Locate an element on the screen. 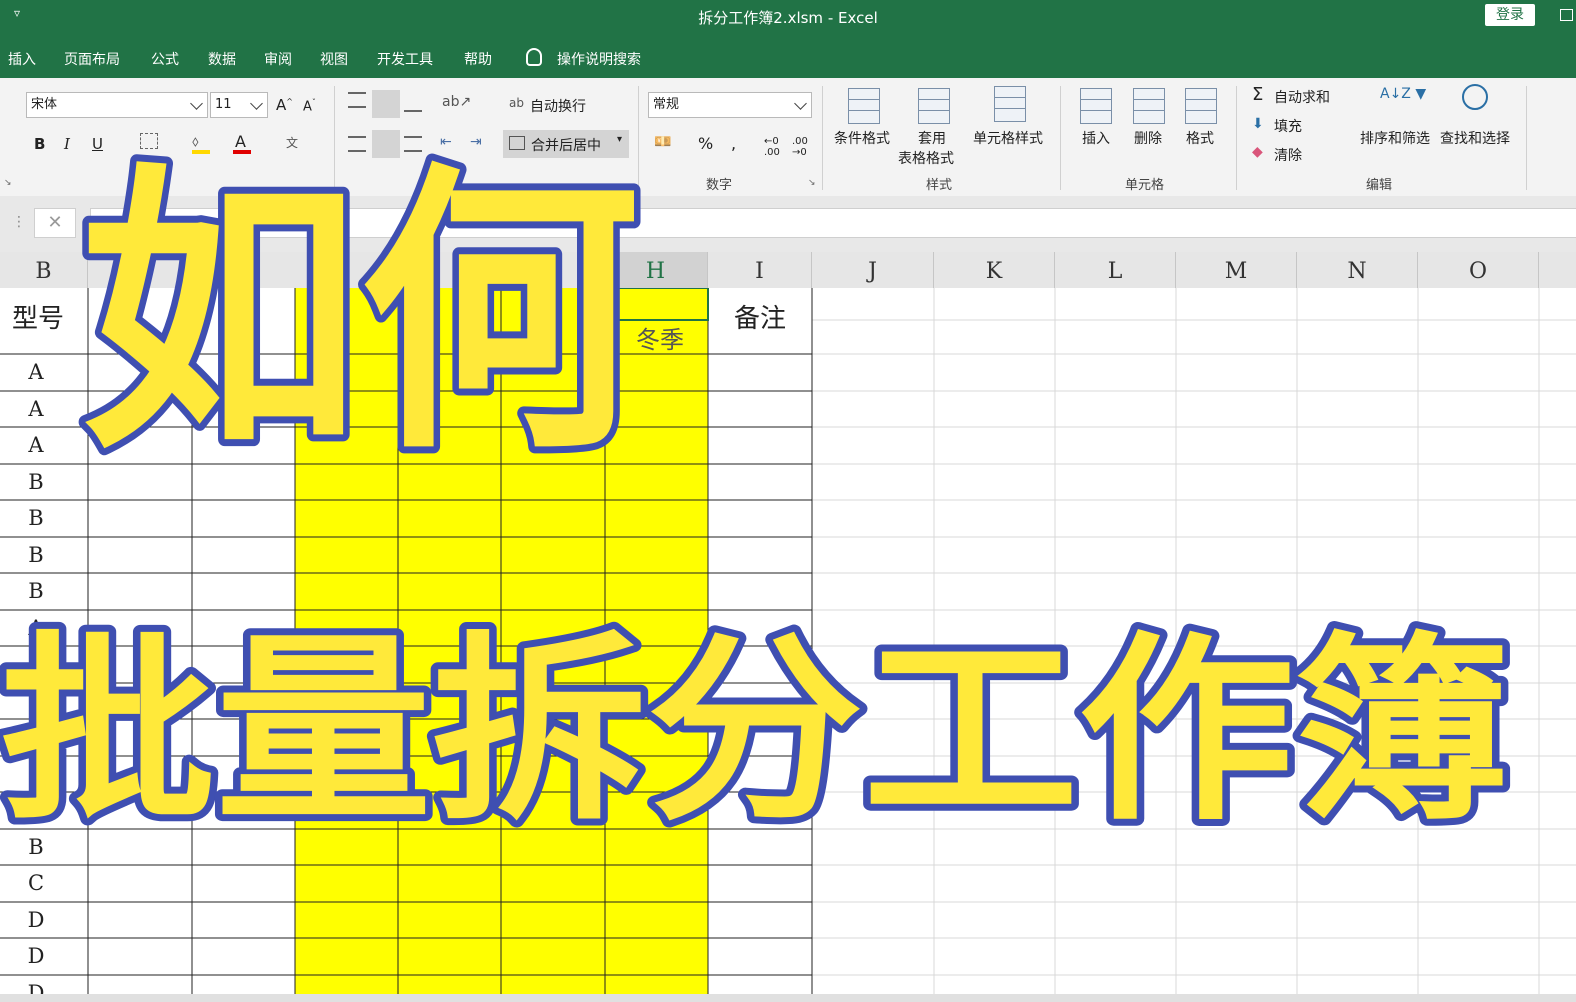  font-name-value: 宋体 is located at coordinates (44, 104).